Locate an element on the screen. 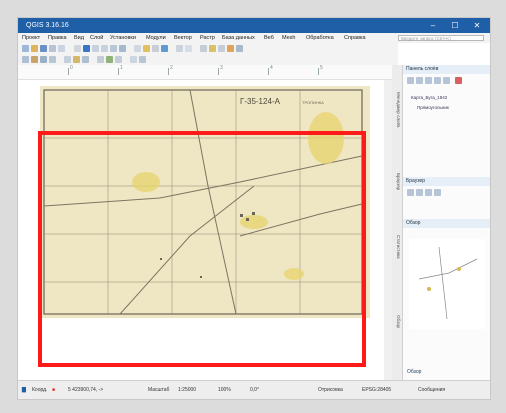 The width and height of the screenshot is (506, 413). layer-item-map: Карта_Буга_1942 is located at coordinates (429, 97).